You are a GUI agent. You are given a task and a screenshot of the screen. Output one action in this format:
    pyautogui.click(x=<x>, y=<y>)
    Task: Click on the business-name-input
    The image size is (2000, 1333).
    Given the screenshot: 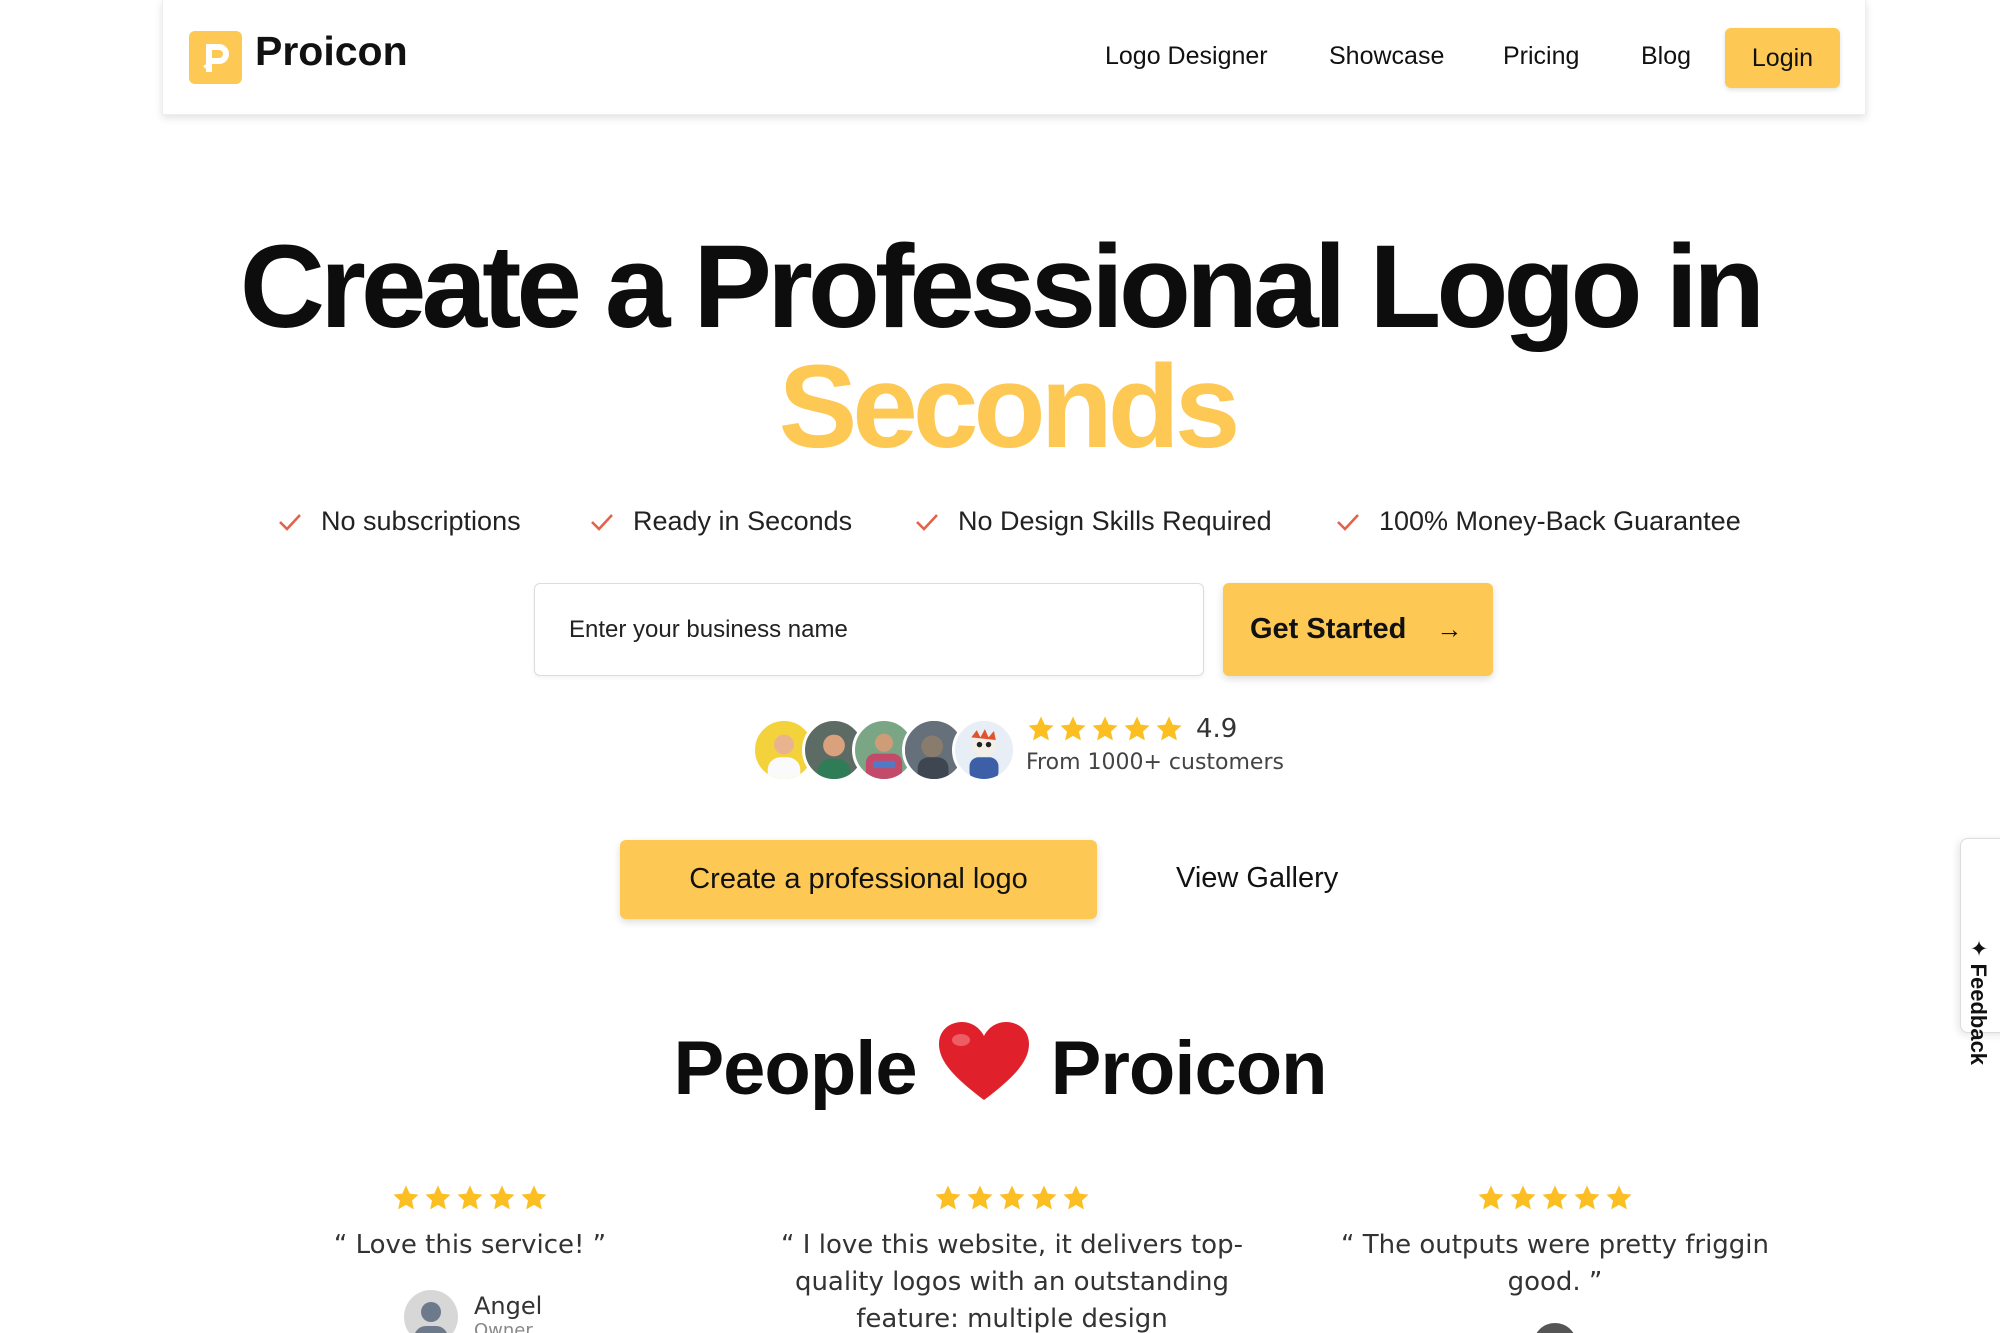 What is the action you would take?
    pyautogui.click(x=869, y=629)
    